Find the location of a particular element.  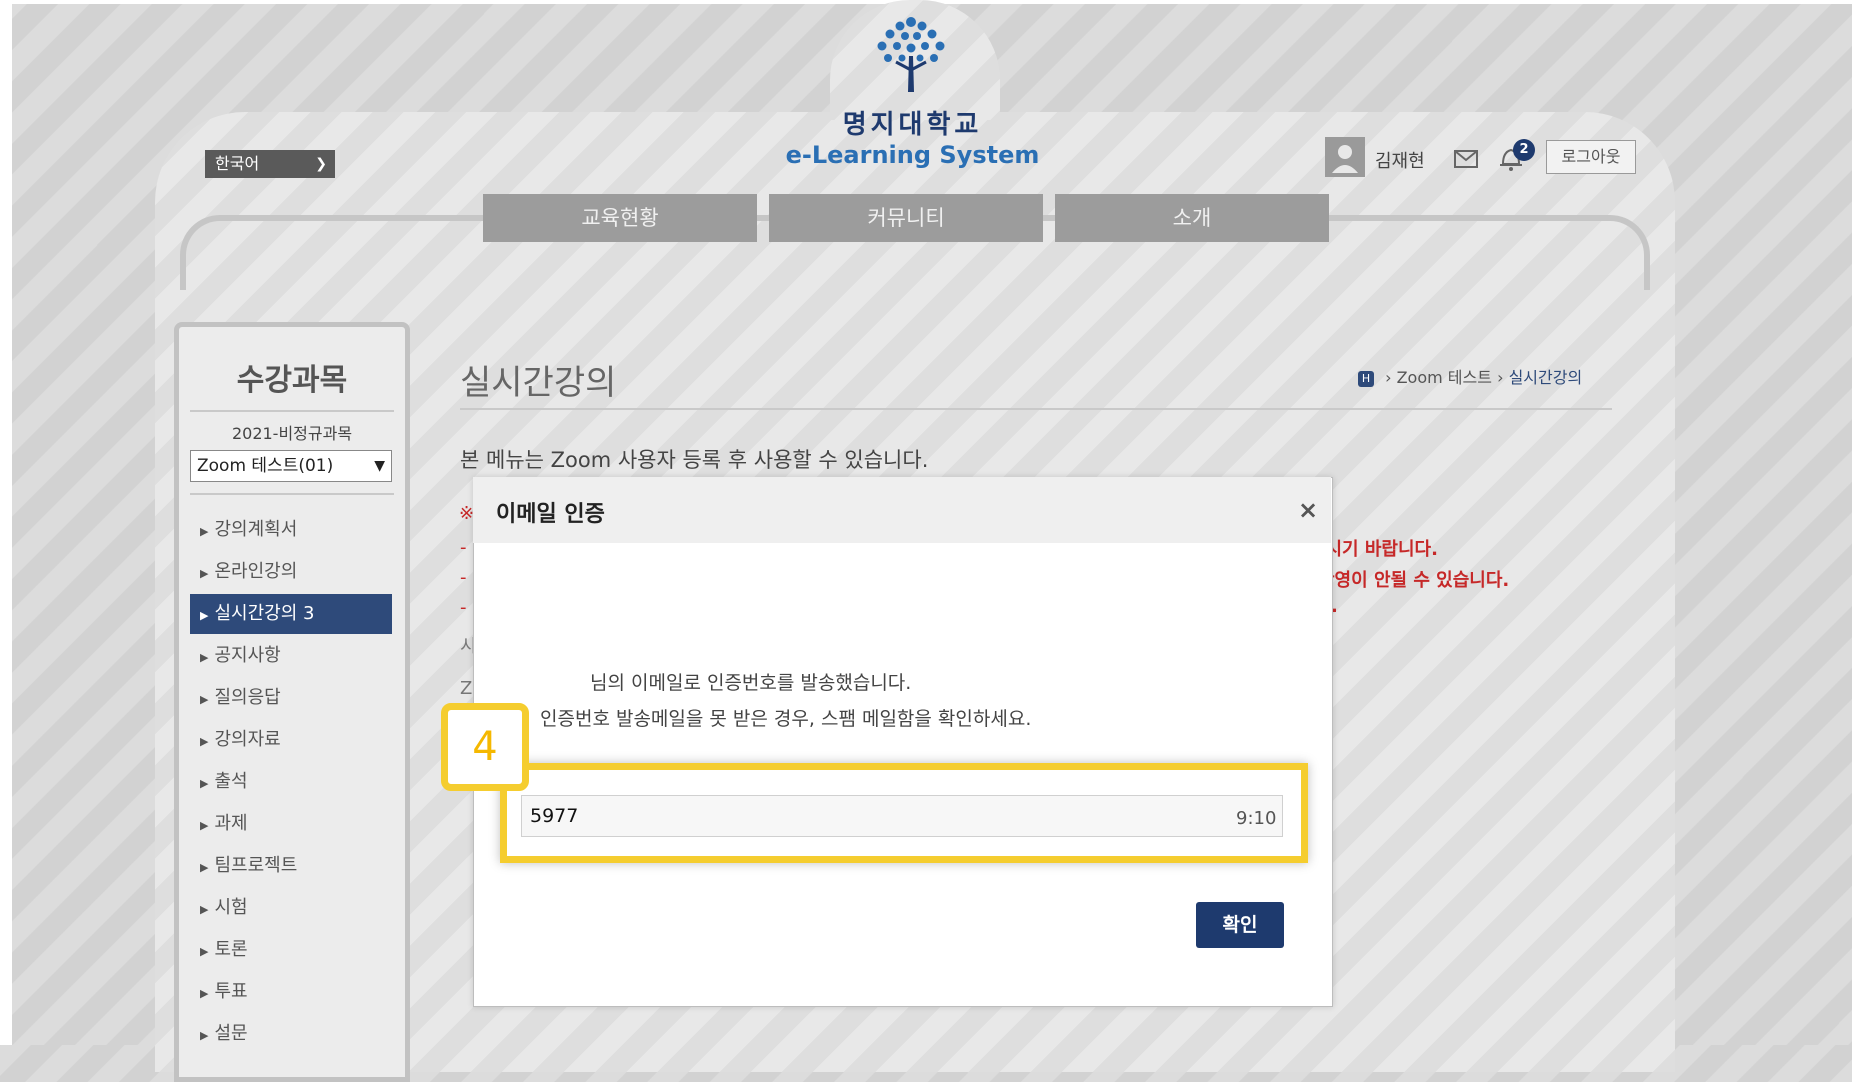

sidebar-item-syllabus: ▶ 강의계획서 is located at coordinates (291, 530).